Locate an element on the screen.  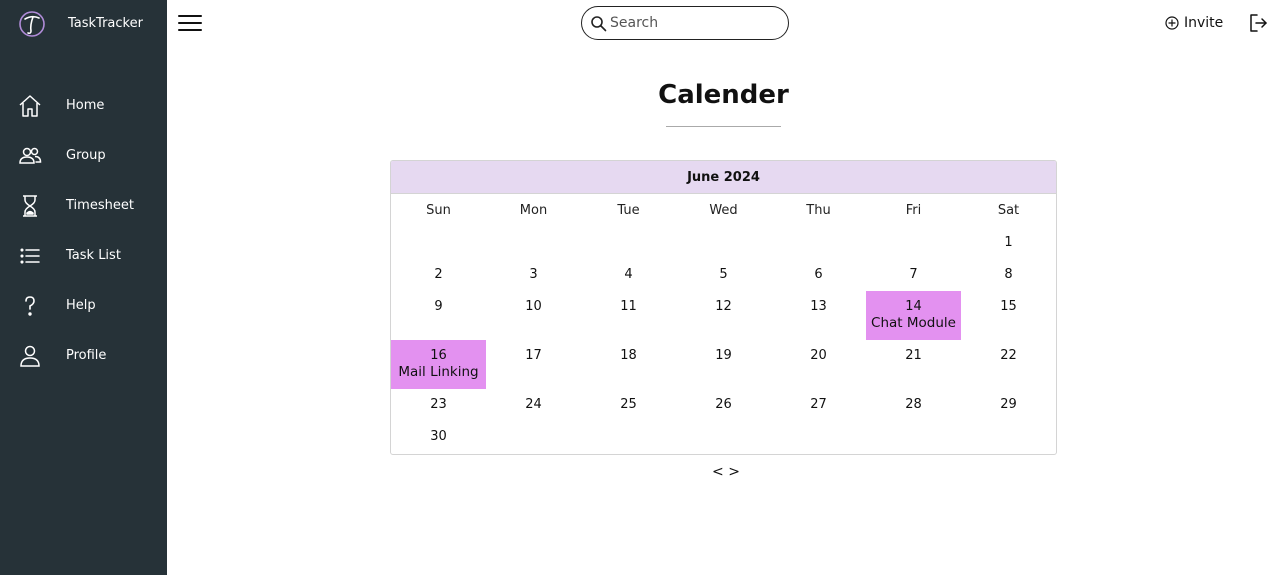
event-label: Mail Linking is located at coordinates (438, 372).